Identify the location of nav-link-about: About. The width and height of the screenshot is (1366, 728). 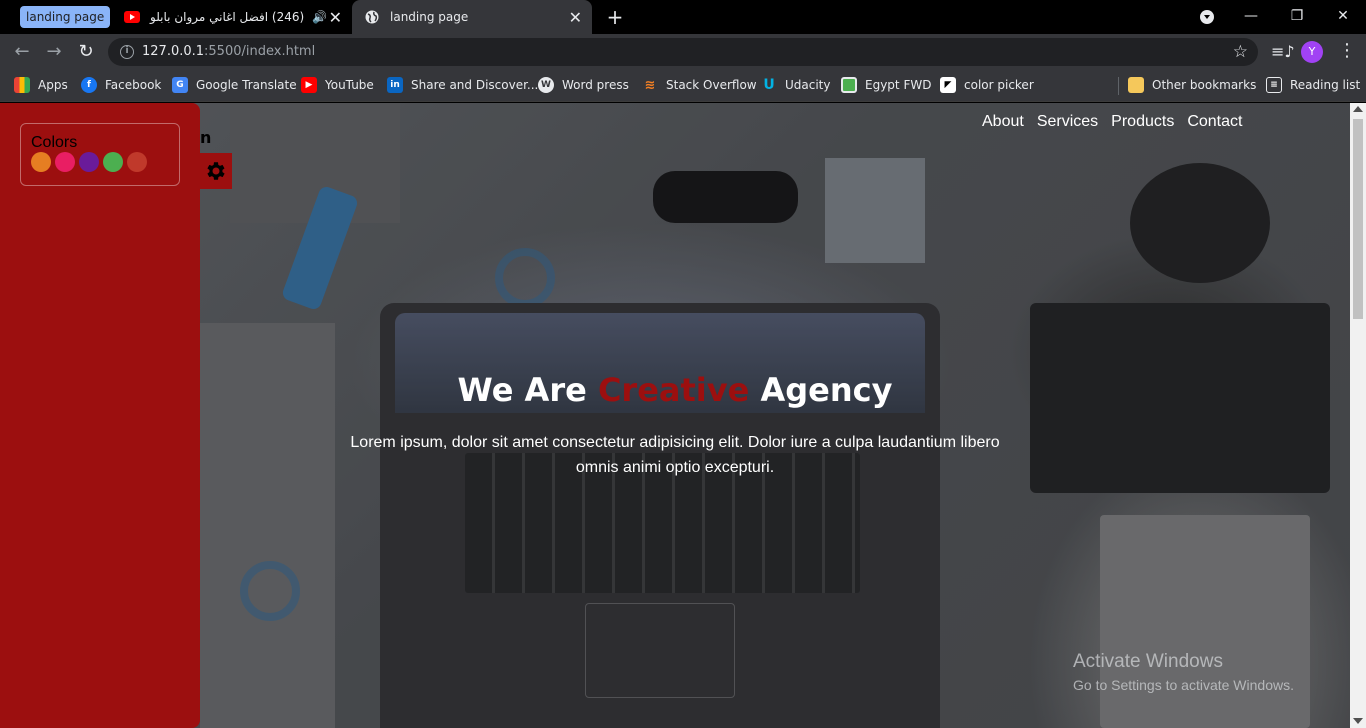
(1003, 122).